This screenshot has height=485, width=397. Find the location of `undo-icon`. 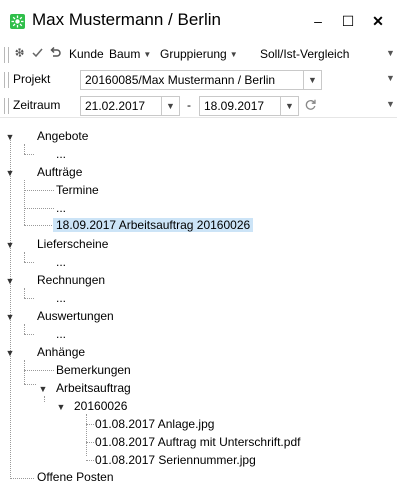

undo-icon is located at coordinates (55, 54).